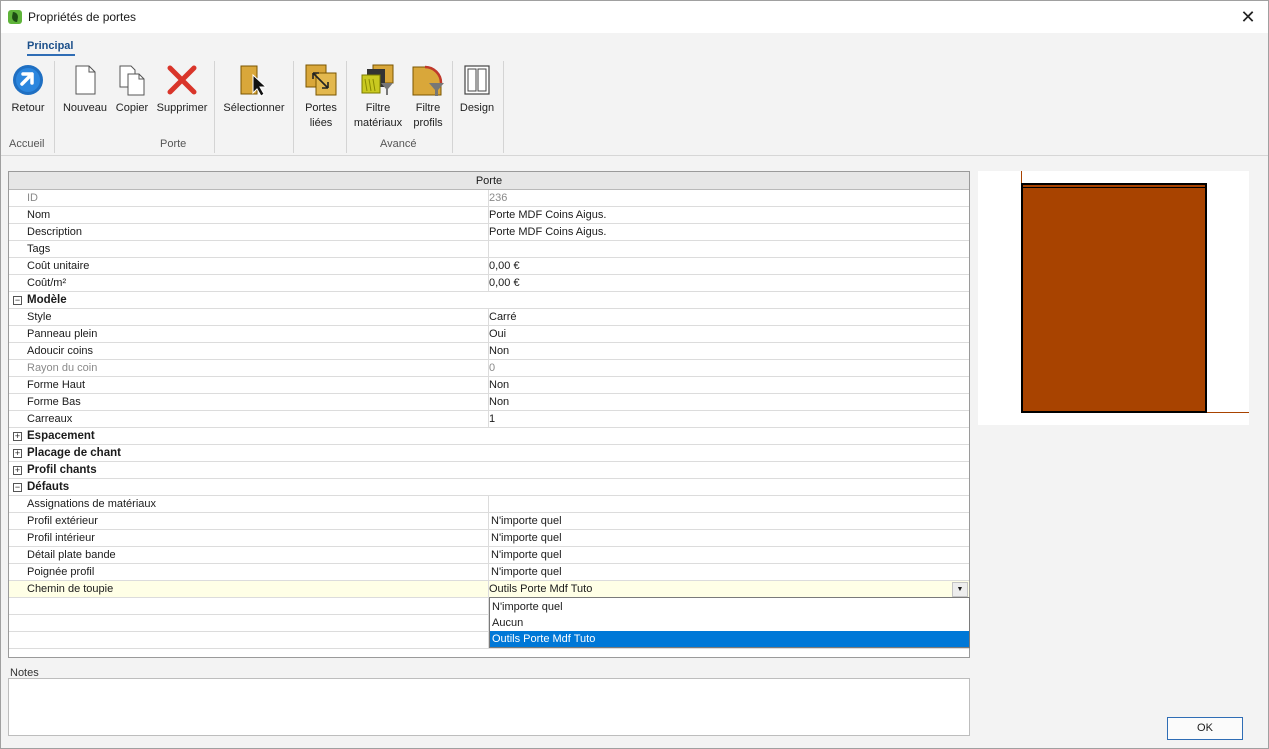 The width and height of the screenshot is (1269, 749). Describe the element at coordinates (50, 46) in the screenshot. I see `tab-principal: Principal` at that location.